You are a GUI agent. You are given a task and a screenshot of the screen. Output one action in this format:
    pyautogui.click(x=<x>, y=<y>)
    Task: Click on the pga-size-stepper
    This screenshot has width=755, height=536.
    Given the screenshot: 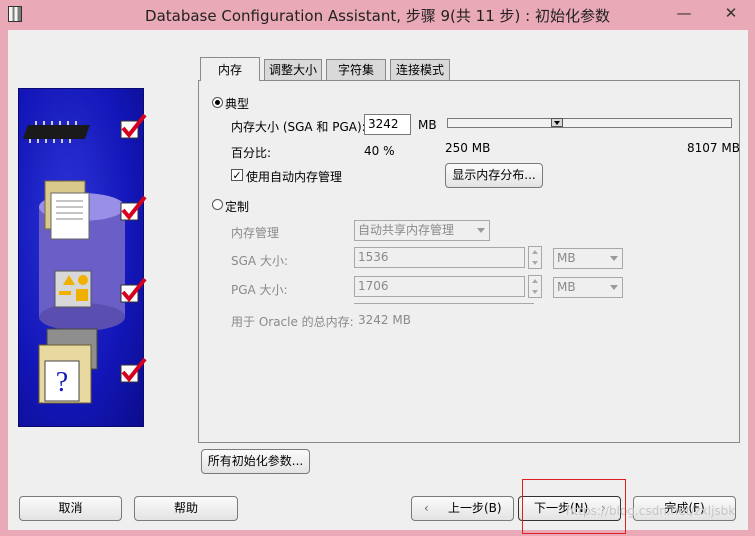 What is the action you would take?
    pyautogui.click(x=535, y=286)
    